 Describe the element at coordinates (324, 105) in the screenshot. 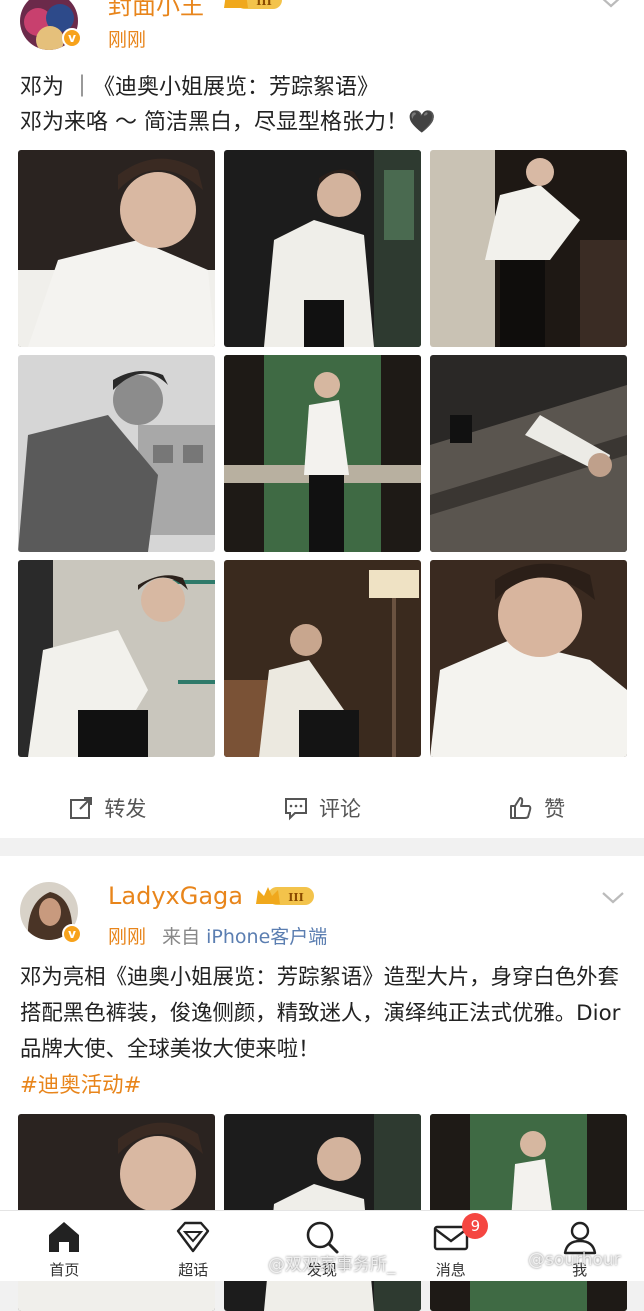

I see `post-text: 邓为 ｜《迪奥小姐展览：芳踪絮语》 邓为来咯 ～ 简洁黑白，尽显型格张力！🖤` at that location.